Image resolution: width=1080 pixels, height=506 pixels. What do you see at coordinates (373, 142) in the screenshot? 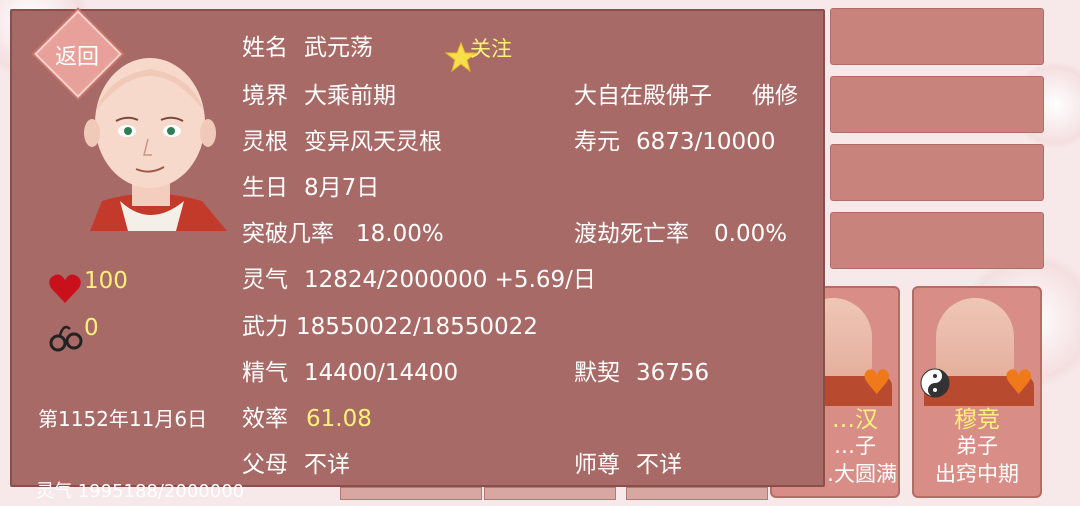
I see `spirit-root-value: 变异风天灵根` at bounding box center [373, 142].